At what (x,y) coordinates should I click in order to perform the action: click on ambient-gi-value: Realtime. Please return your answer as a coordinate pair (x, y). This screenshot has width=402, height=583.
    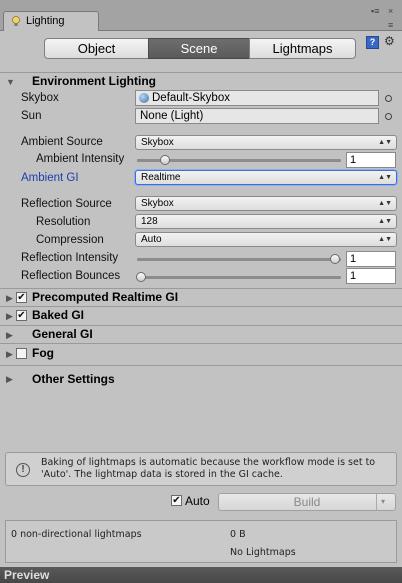
    Looking at the image, I should click on (161, 177).